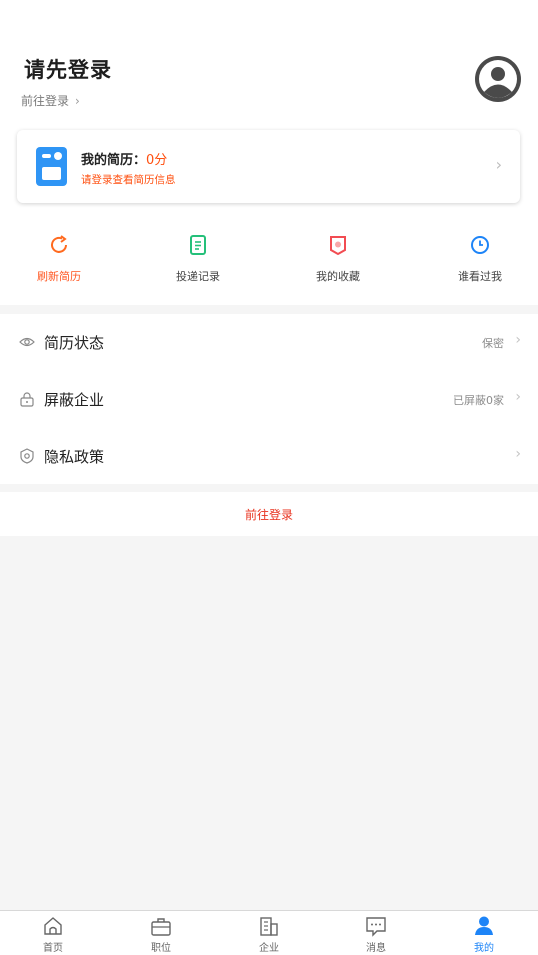  Describe the element at coordinates (74, 400) in the screenshot. I see `settings-row-label: 屏蔽企业` at that location.